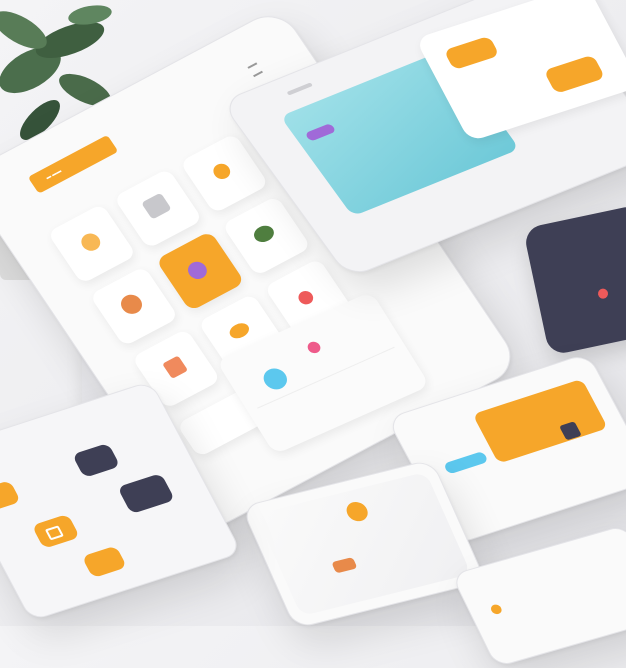 This screenshot has height=668, width=626. I want to click on wardrobe-icon, so click(156, 206).